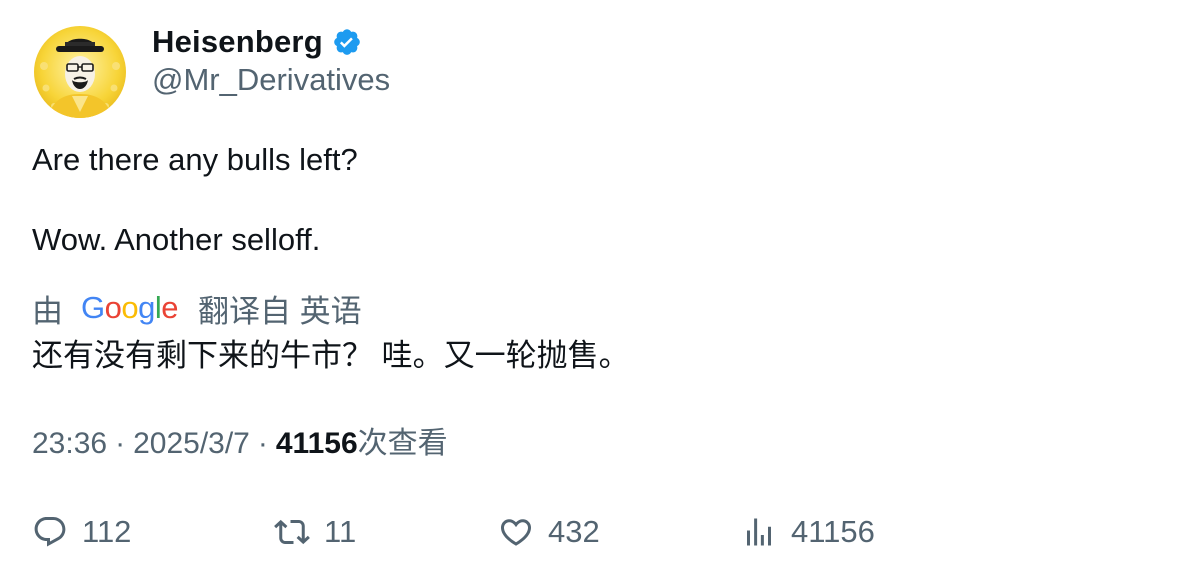 Image resolution: width=1196 pixels, height=578 pixels. What do you see at coordinates (402, 443) in the screenshot?
I see `views-label: 次查看` at bounding box center [402, 443].